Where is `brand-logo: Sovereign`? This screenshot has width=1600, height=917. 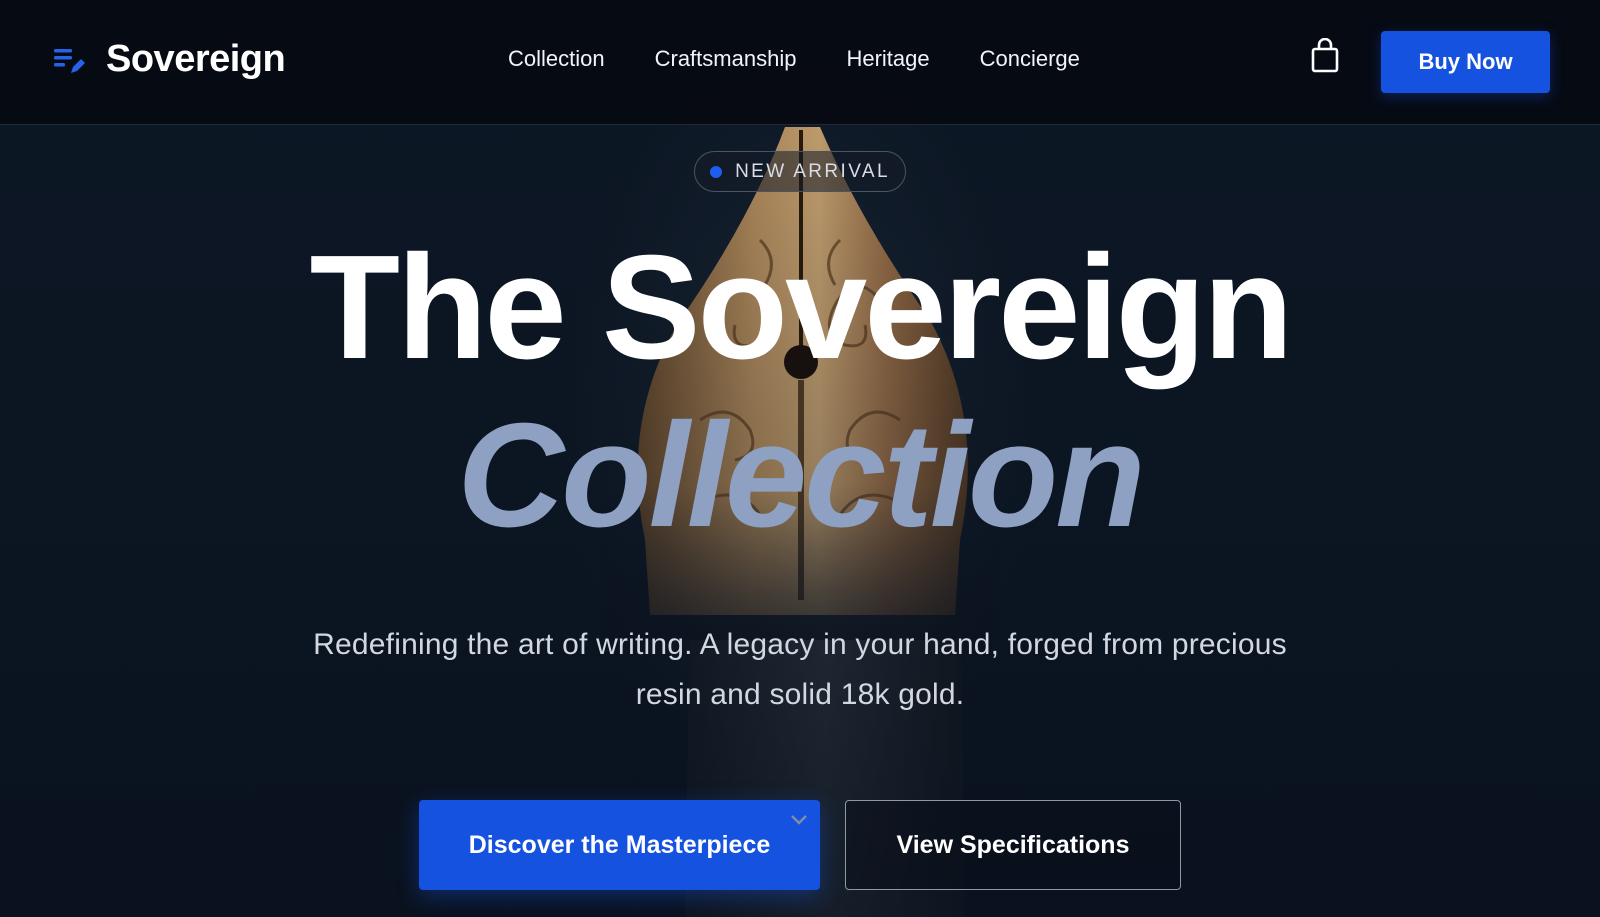 brand-logo: Sovereign is located at coordinates (170, 59).